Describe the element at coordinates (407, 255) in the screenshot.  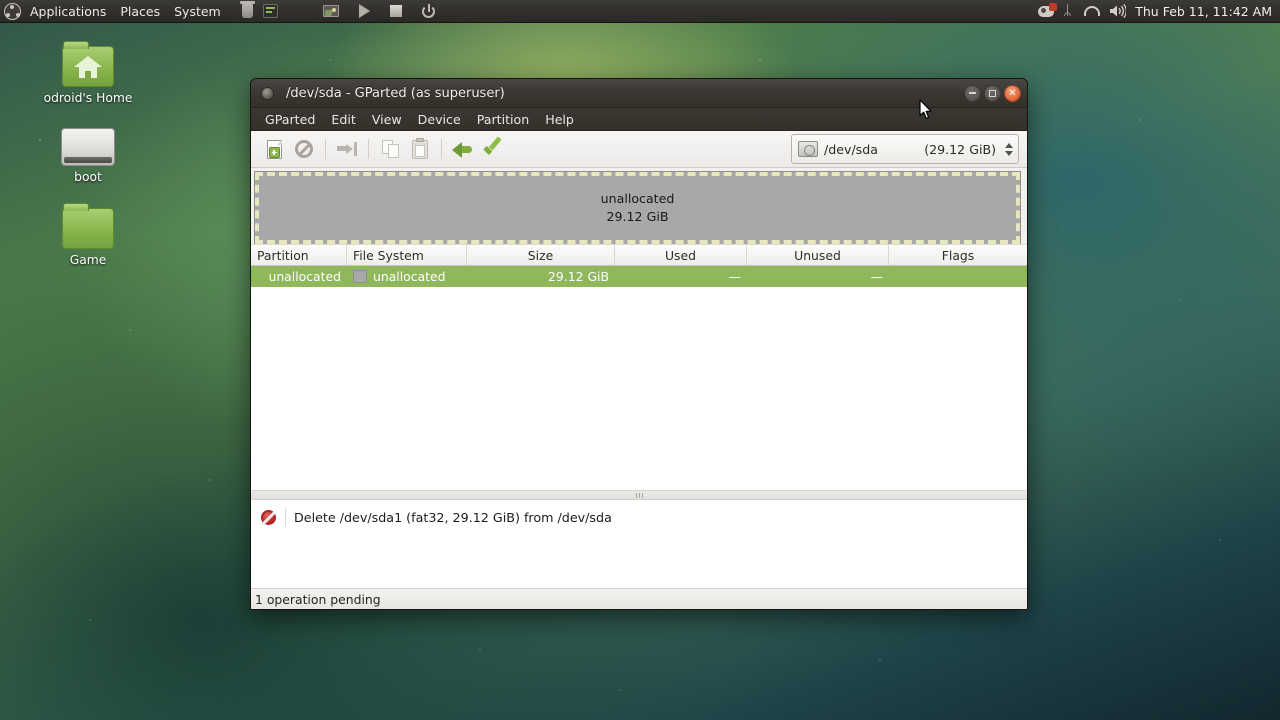
I see `column-header-filesystem: File System` at that location.